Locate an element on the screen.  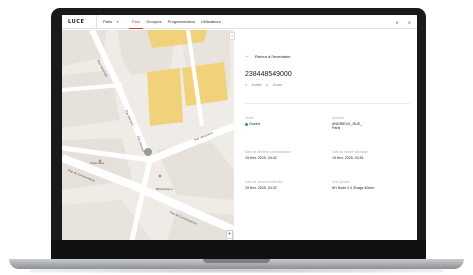
field-label: Adresse is located at coordinates (338, 118).